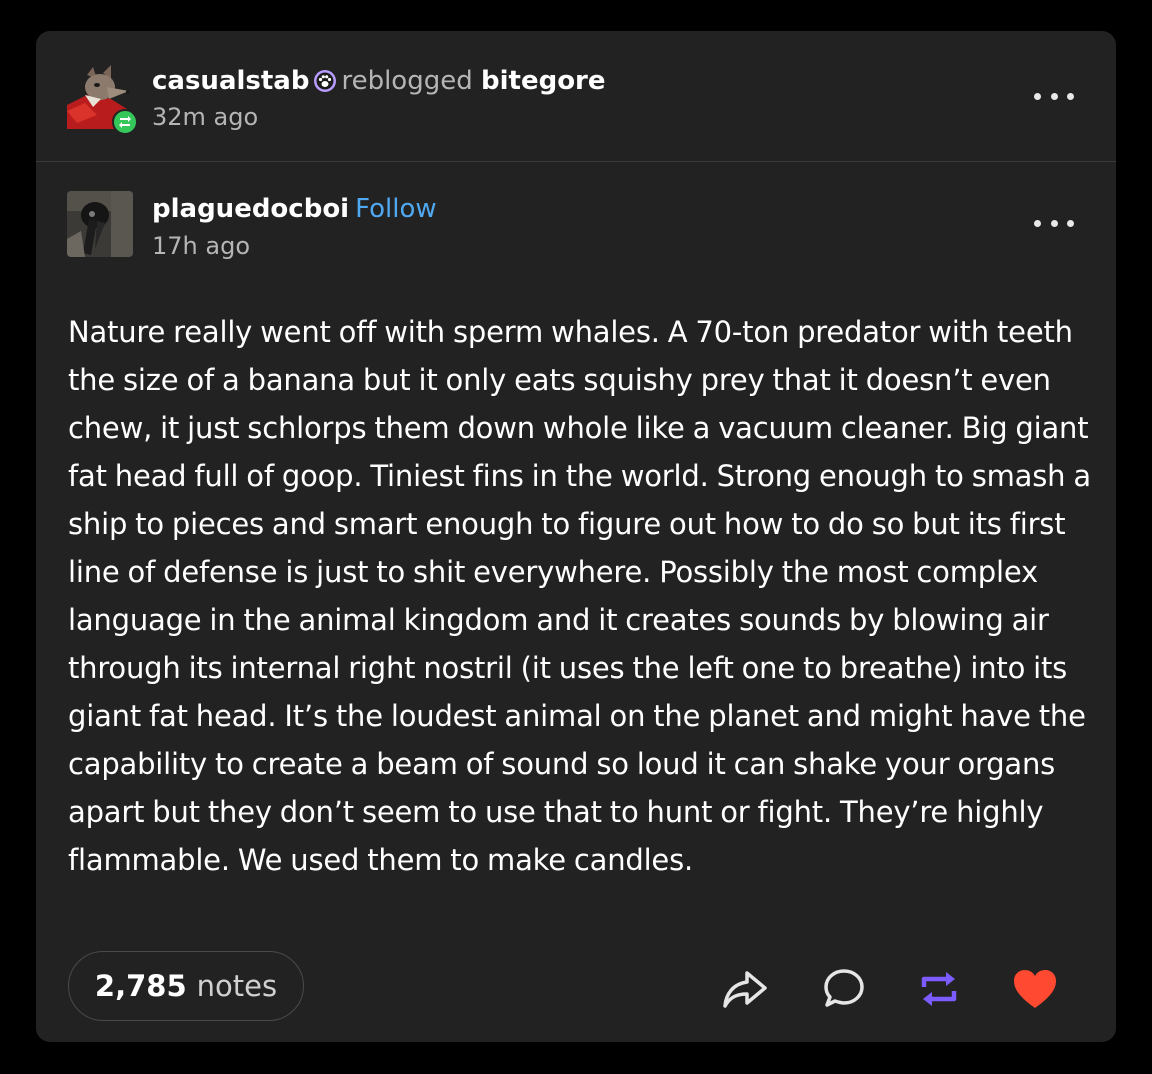 The height and width of the screenshot is (1074, 1152). Describe the element at coordinates (844, 989) in the screenshot. I see `reply-icon` at that location.